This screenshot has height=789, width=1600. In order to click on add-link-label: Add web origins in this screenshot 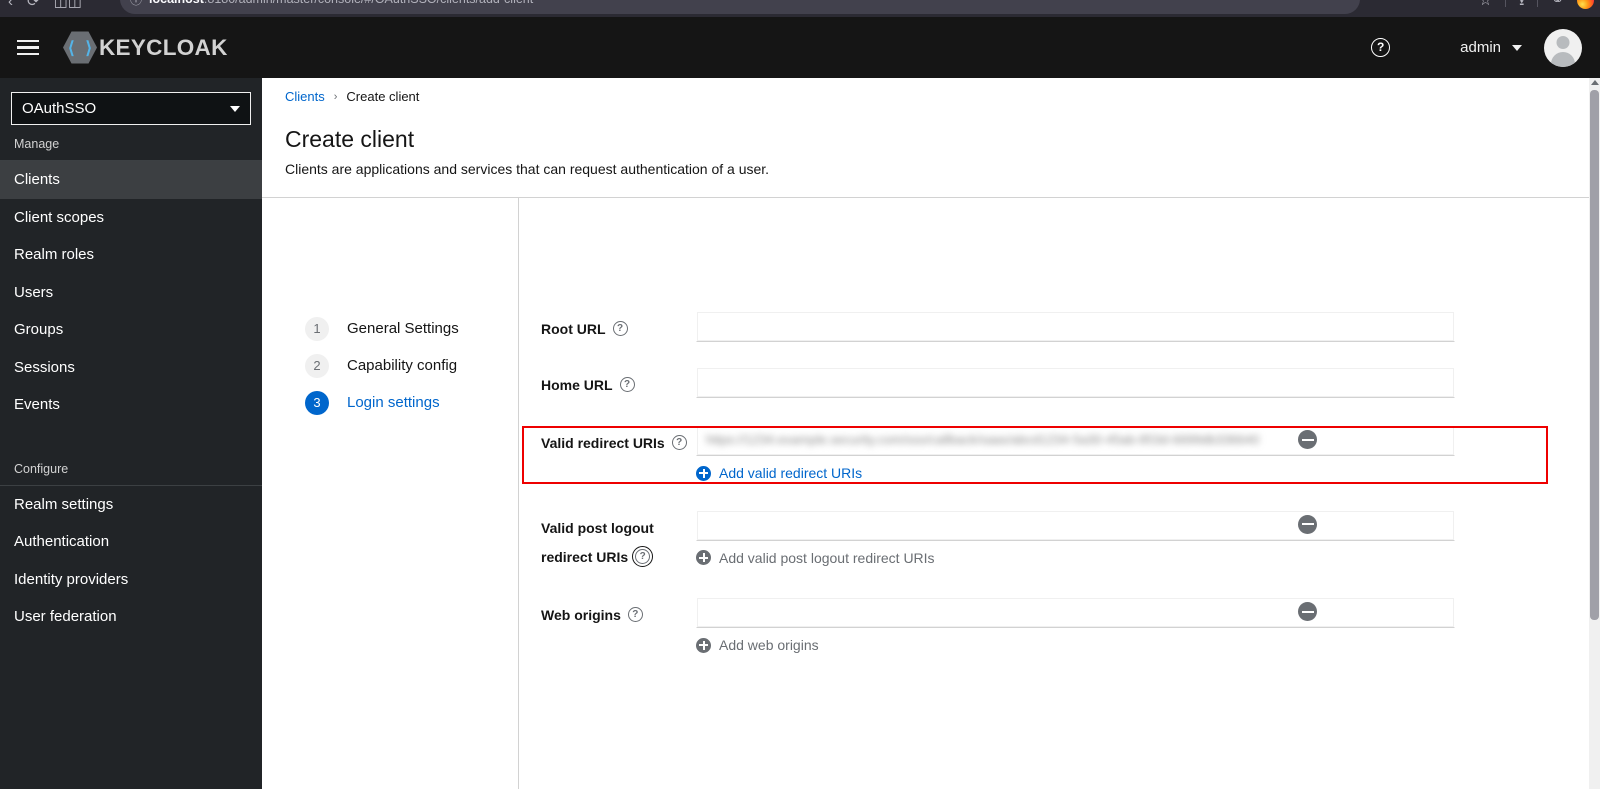, I will do `click(769, 645)`.